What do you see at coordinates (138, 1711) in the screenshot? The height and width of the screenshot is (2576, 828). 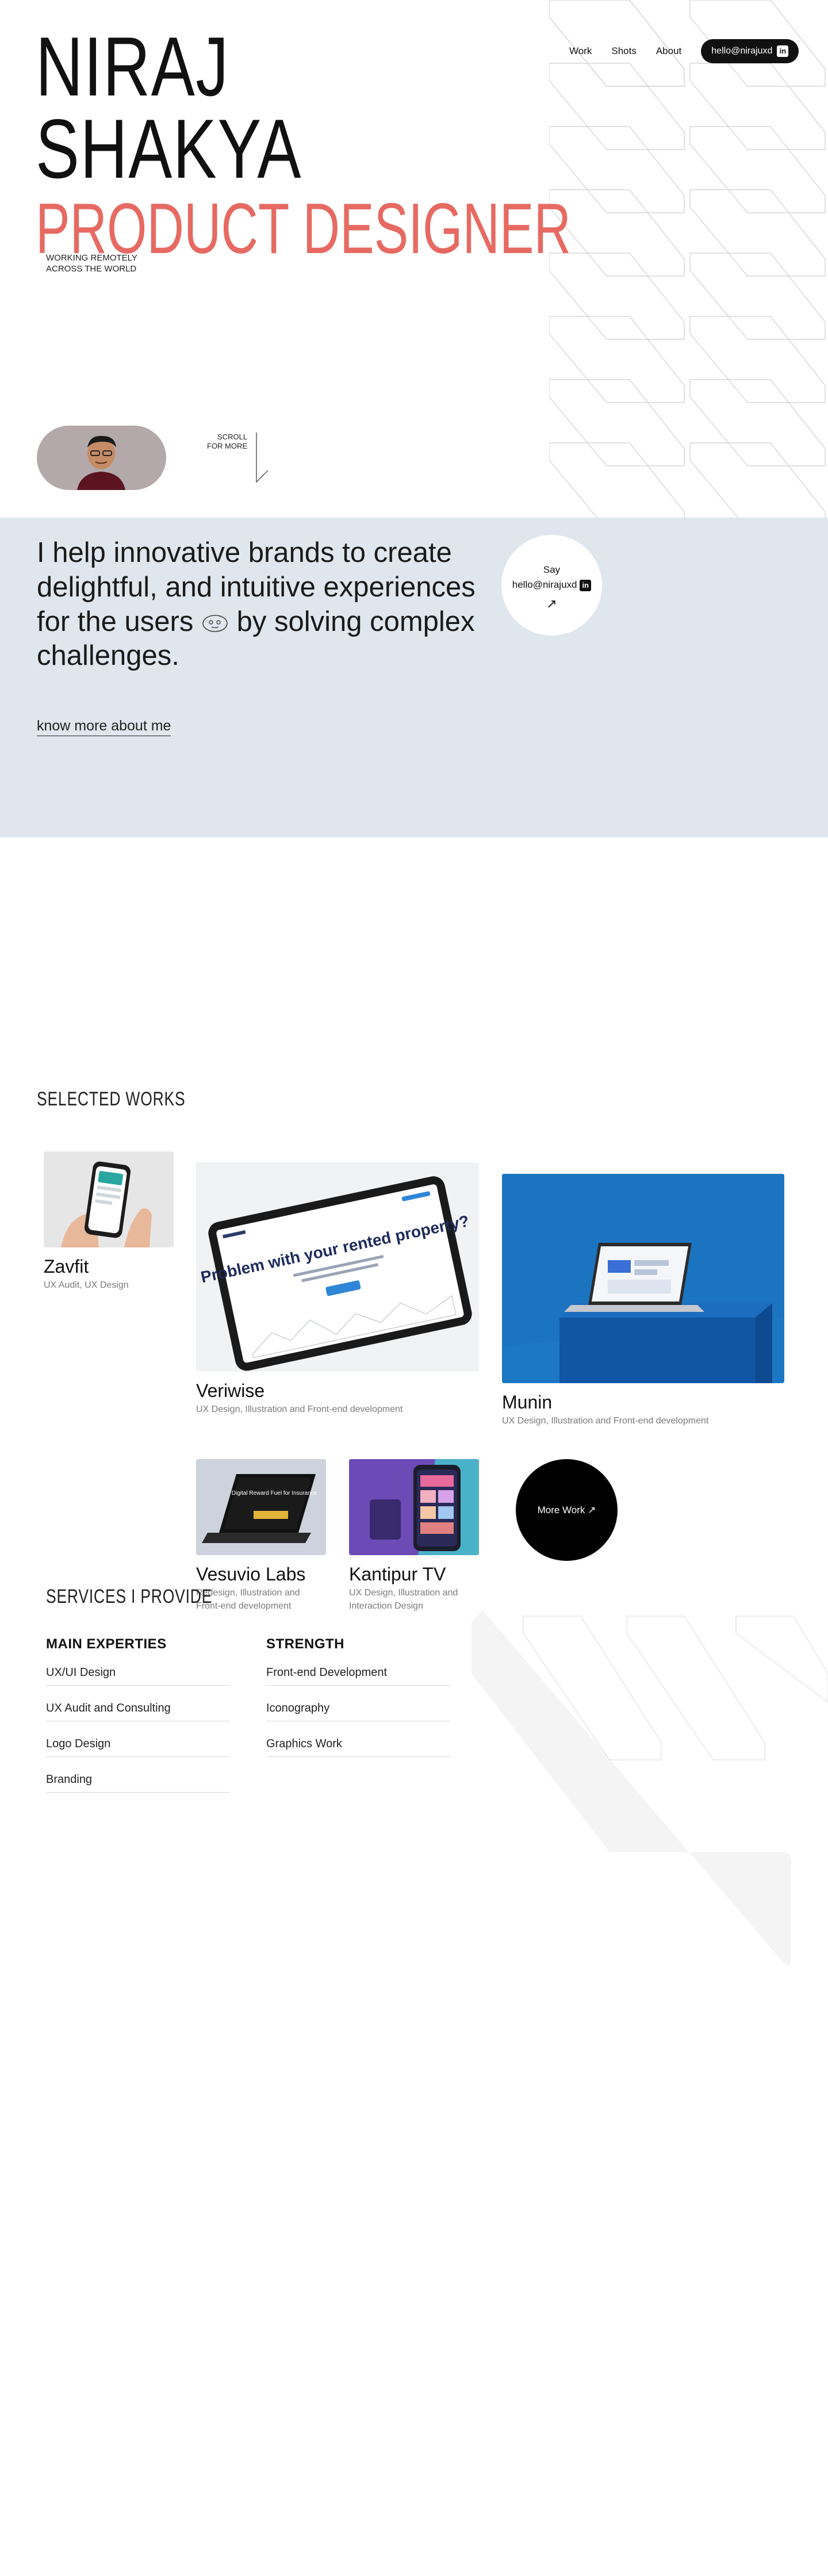 I see `service-item: UX Audit and Consulting` at bounding box center [138, 1711].